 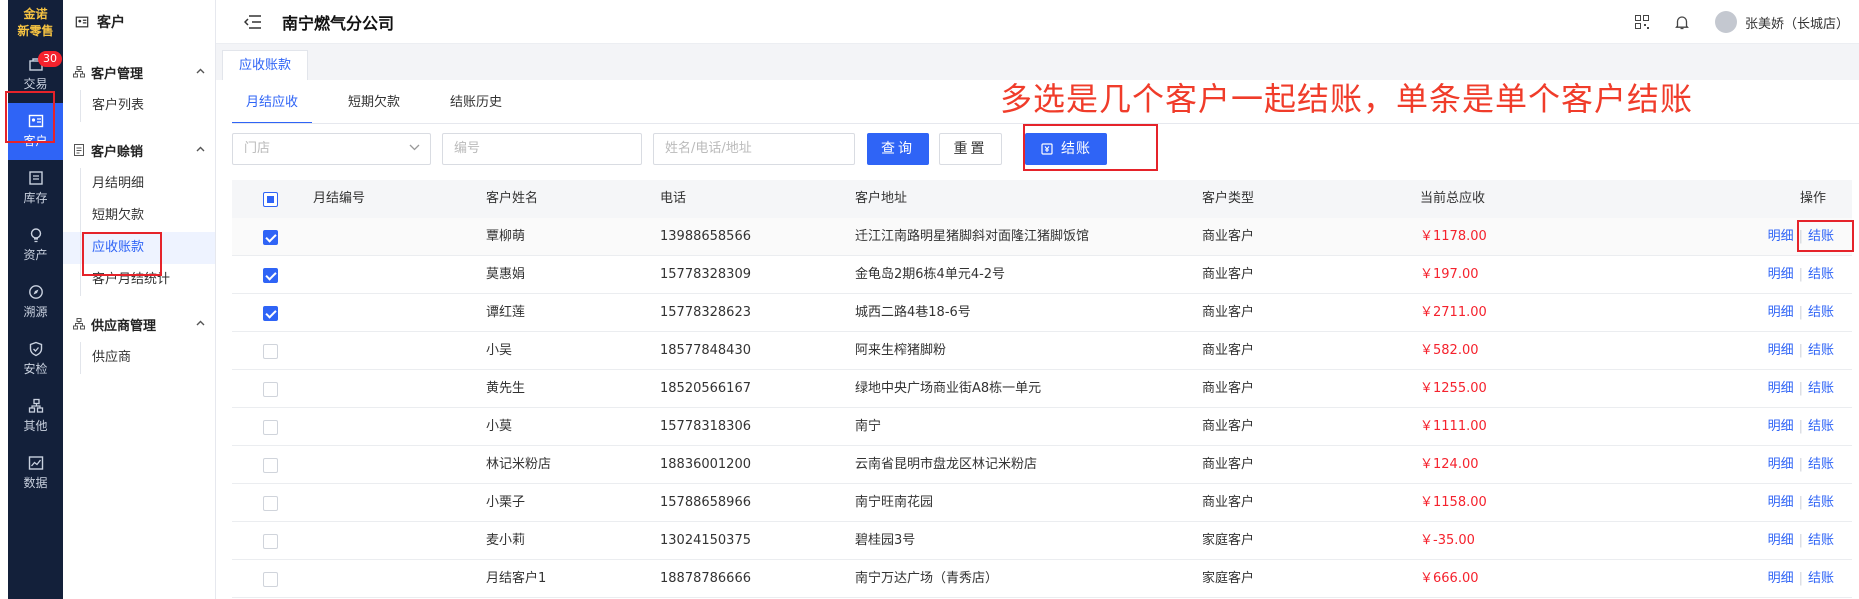 I want to click on rail-item-inventory: 库存, so click(x=35, y=188).